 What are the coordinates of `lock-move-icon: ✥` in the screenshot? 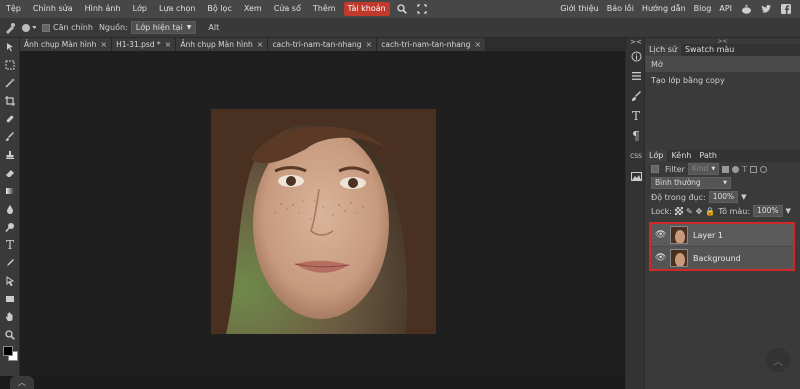 It's located at (699, 211).